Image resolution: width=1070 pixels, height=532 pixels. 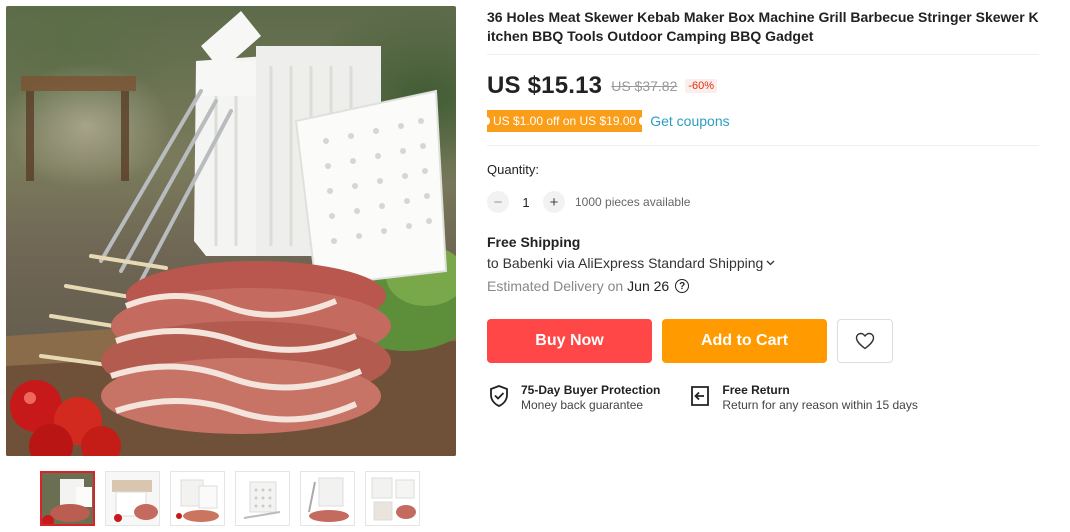 I want to click on estimated-delivery: Estimated Delivery on Jun 26 ?, so click(x=764, y=286).